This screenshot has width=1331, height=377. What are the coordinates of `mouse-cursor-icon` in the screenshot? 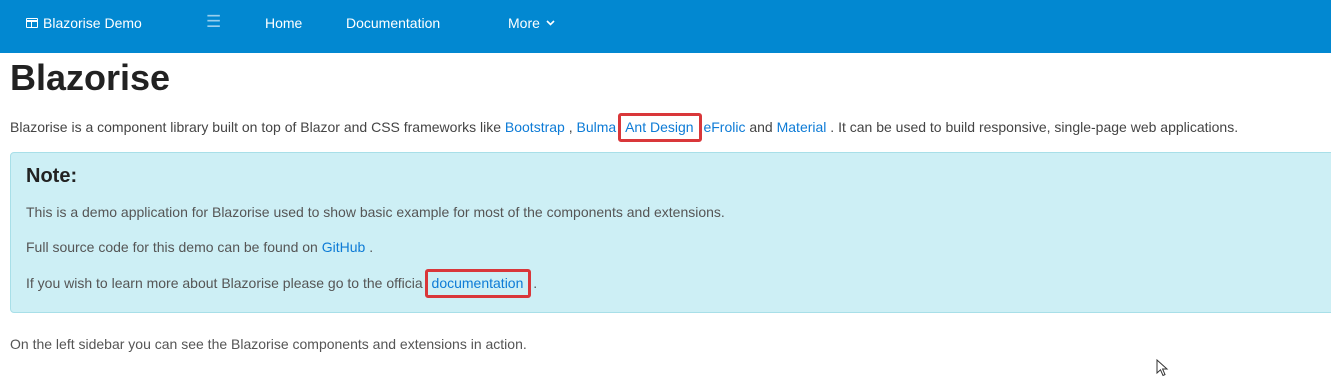 It's located at (1162, 368).